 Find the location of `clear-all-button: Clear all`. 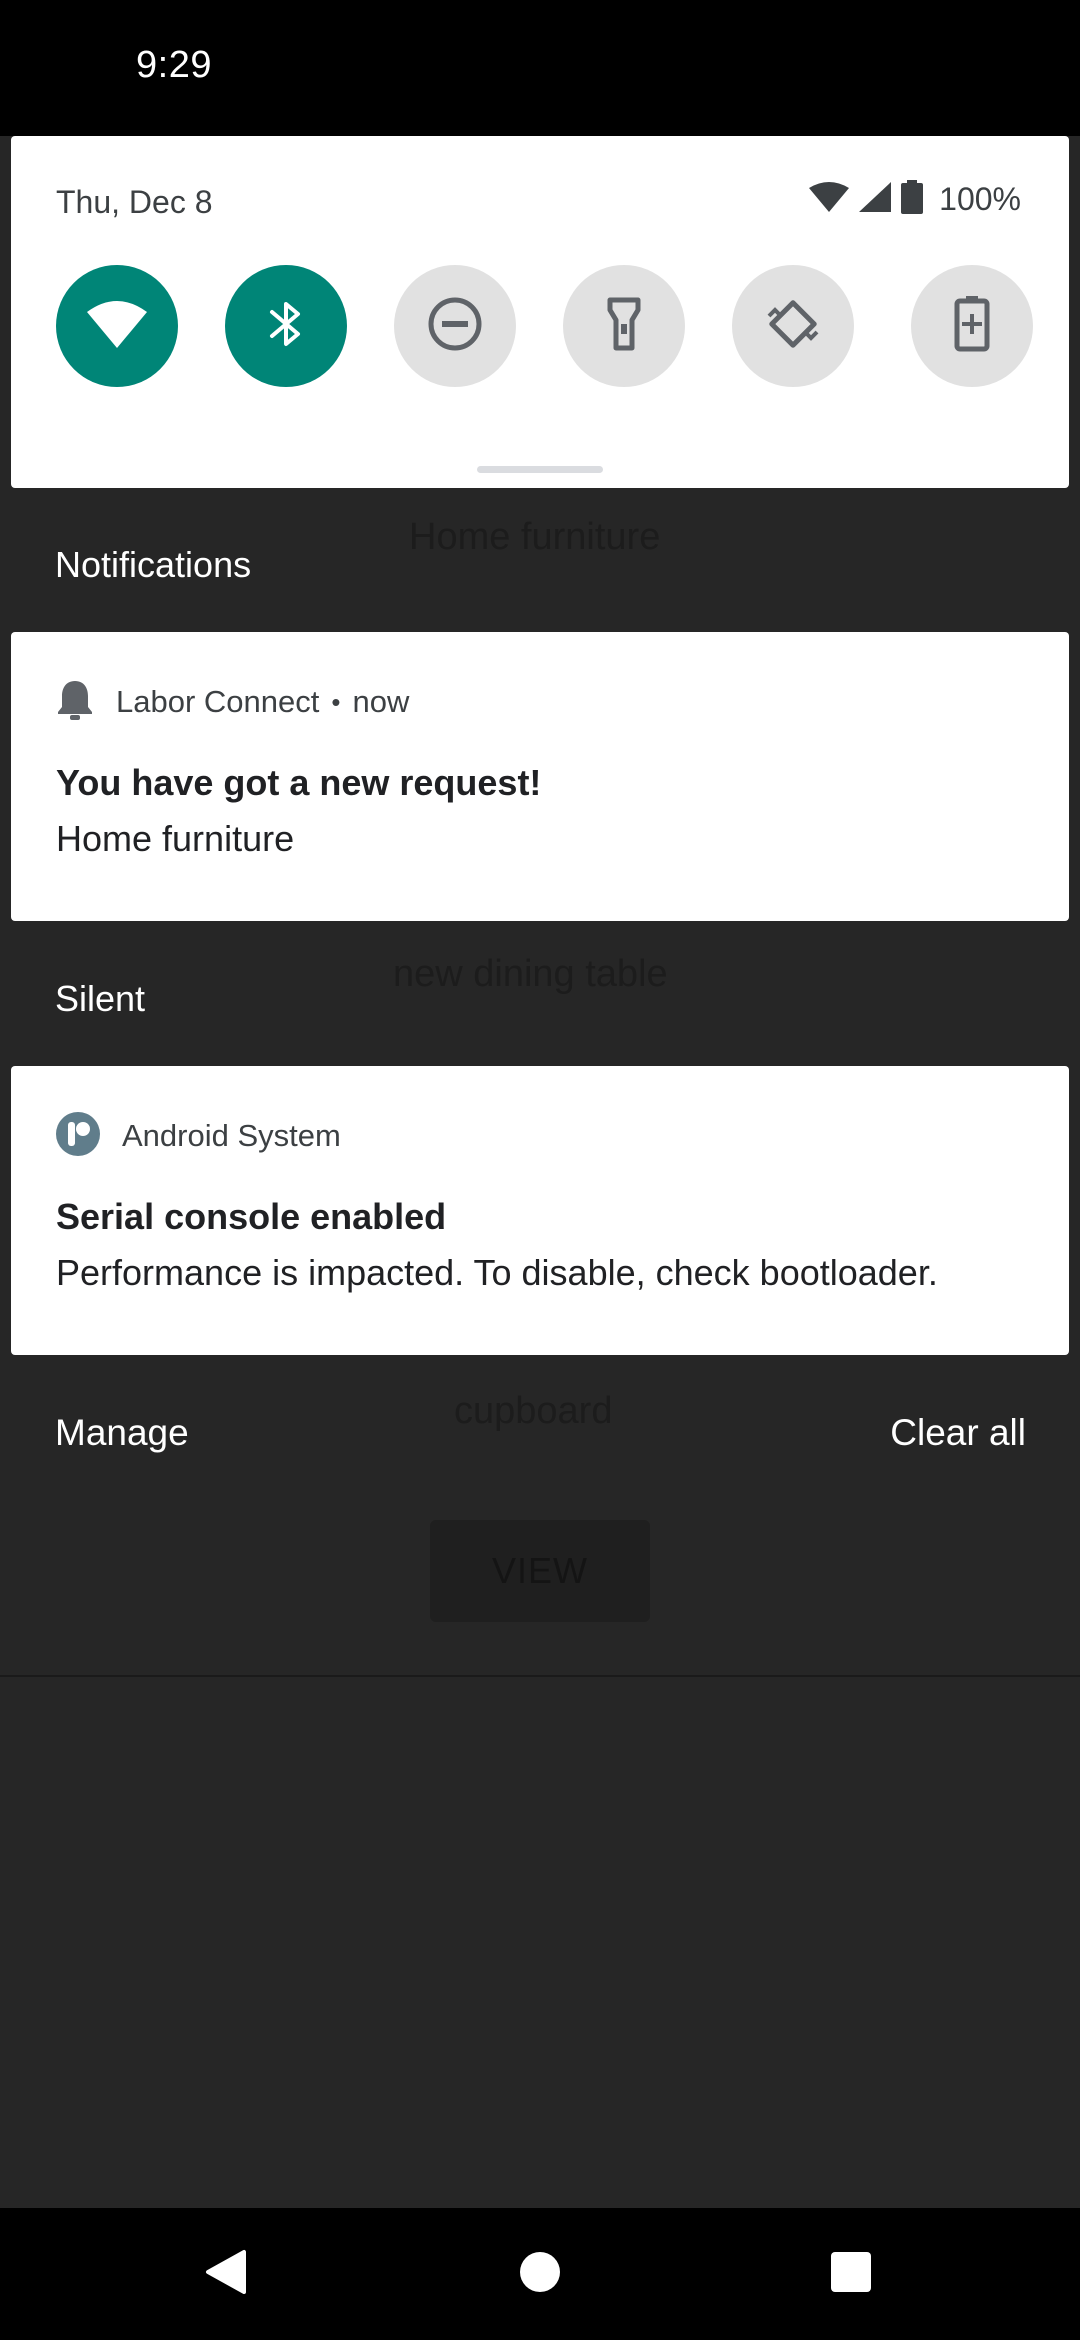

clear-all-button: Clear all is located at coordinates (958, 1433).